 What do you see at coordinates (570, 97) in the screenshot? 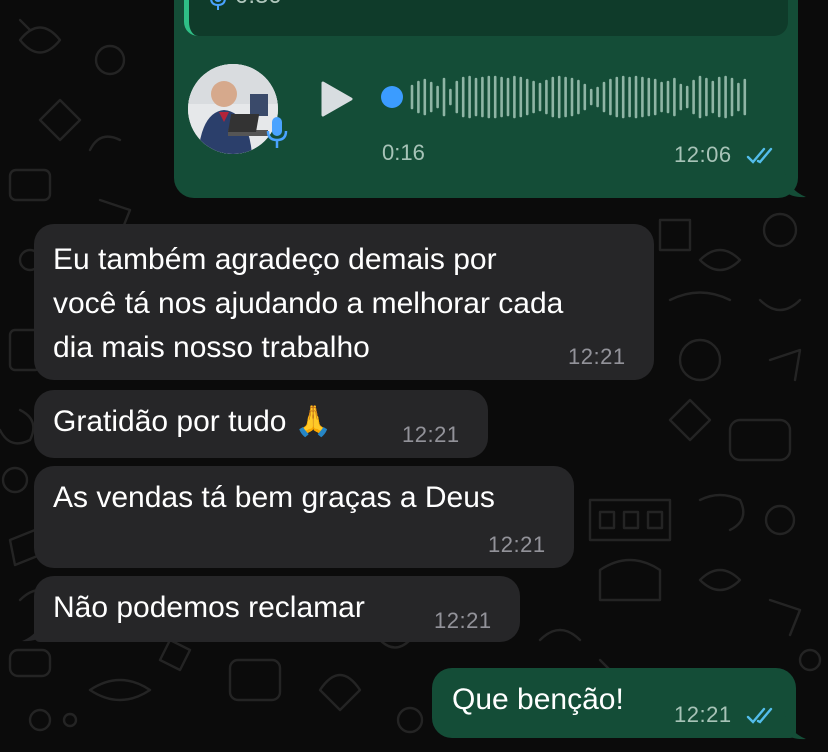
I see `voice-waveform` at bounding box center [570, 97].